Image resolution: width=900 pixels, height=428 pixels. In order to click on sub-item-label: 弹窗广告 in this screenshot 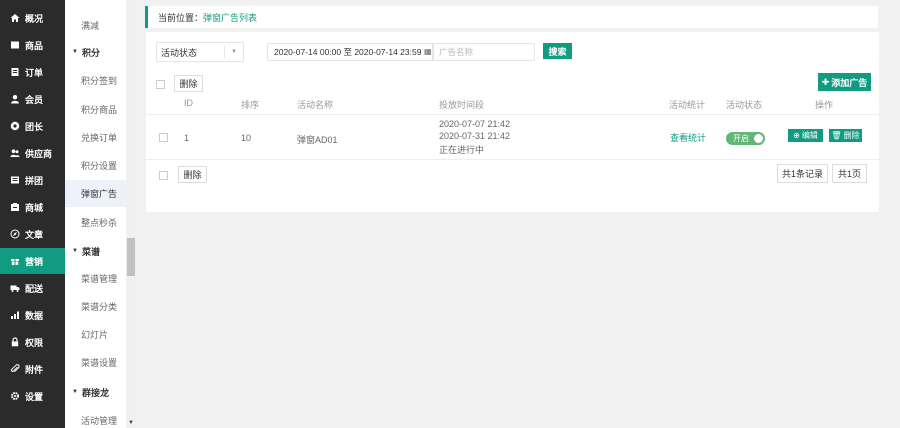, I will do `click(99, 194)`.